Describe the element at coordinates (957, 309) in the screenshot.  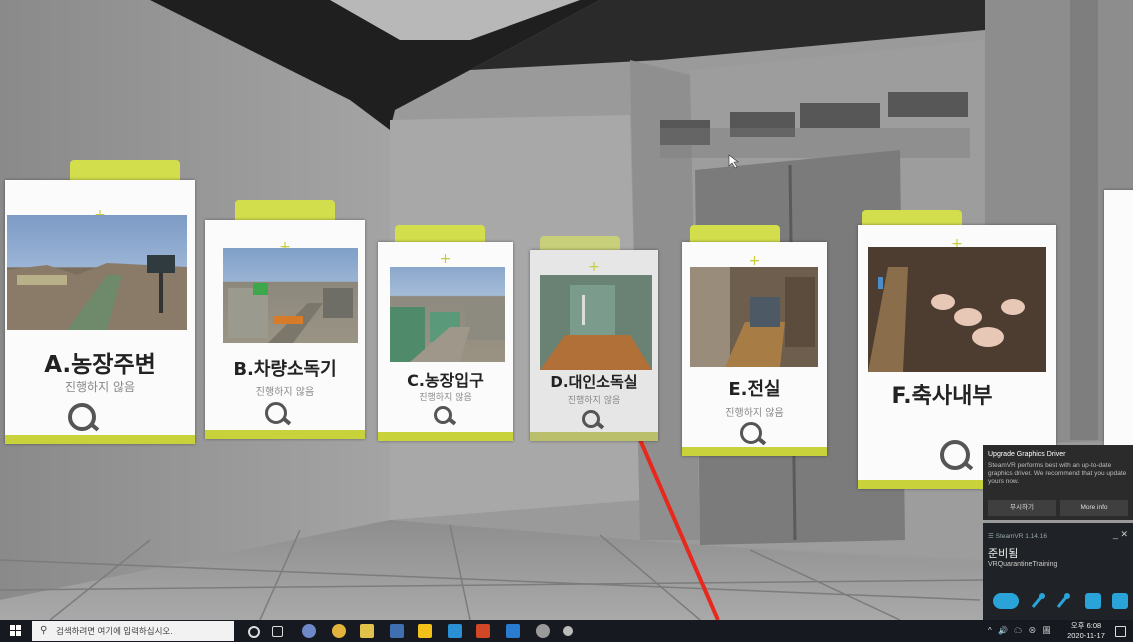
I see `card-f-thumbnail` at that location.